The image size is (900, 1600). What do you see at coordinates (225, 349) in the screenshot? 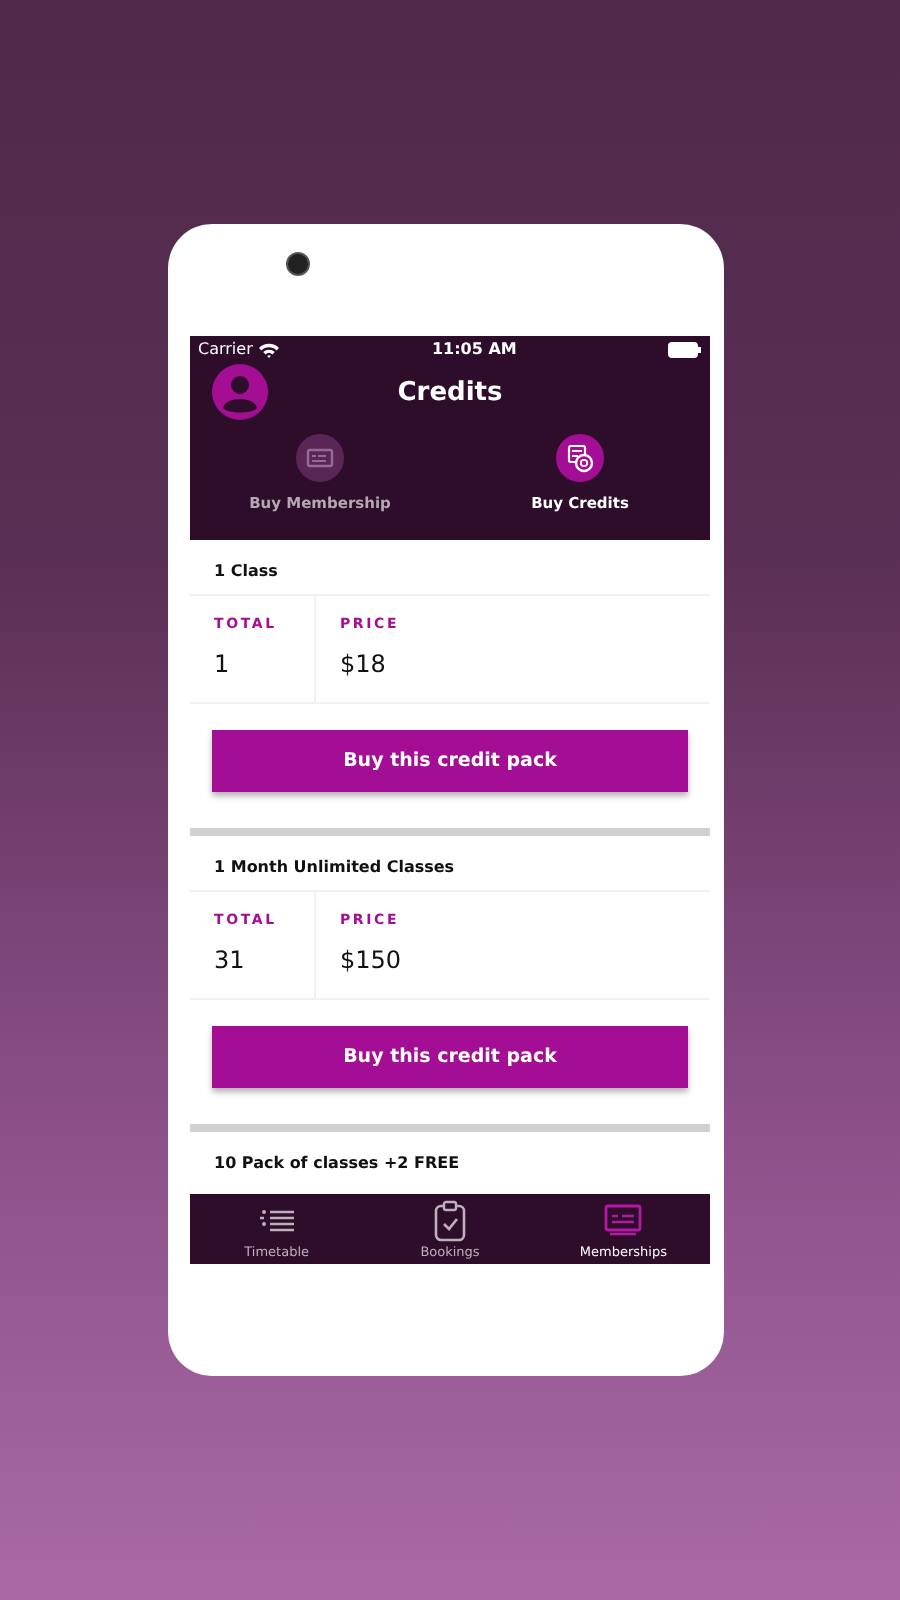
I see `carrier-label: Carrier` at bounding box center [225, 349].